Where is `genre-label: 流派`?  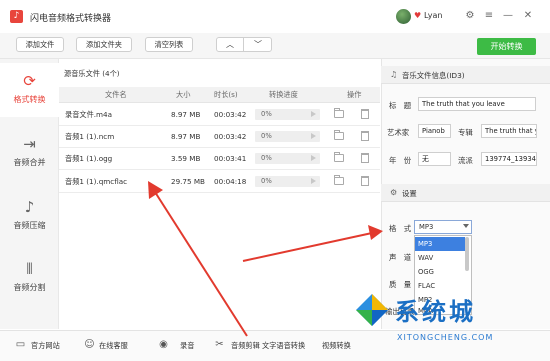
genre-label: 流派 is located at coordinates (465, 160).